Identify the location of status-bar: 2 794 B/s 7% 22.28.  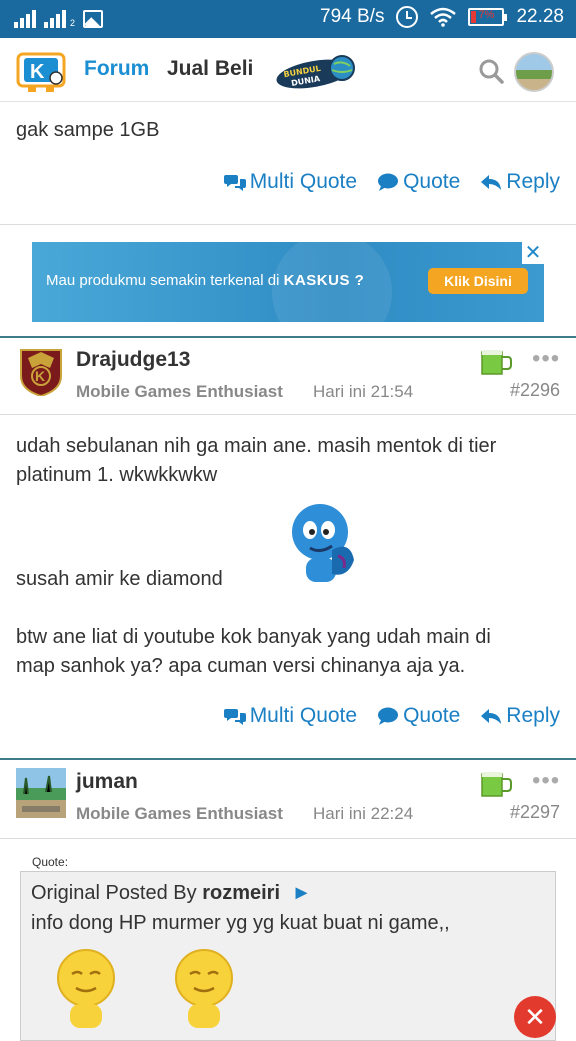
(288, 19).